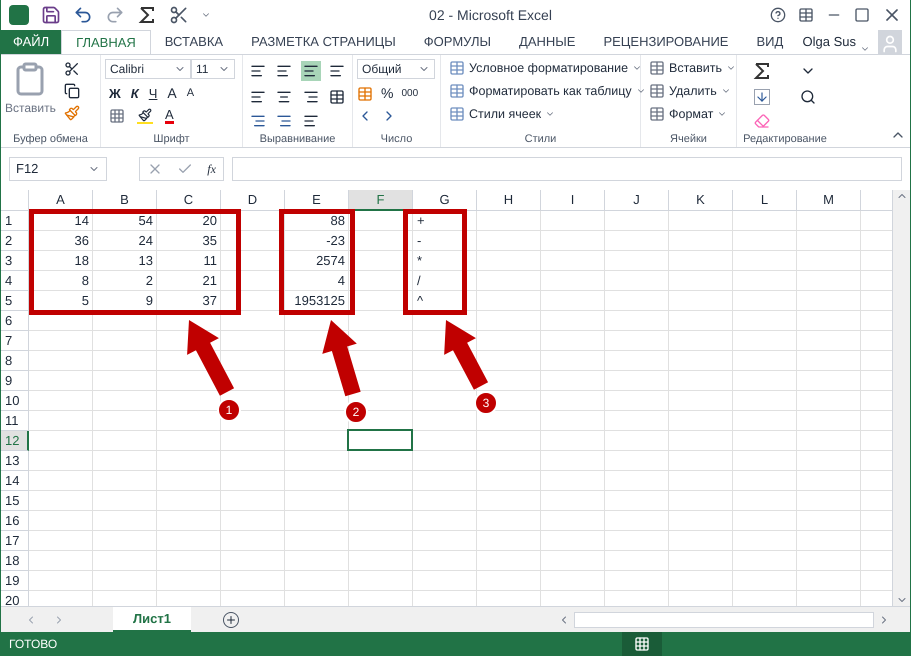  What do you see at coordinates (169, 116) in the screenshot?
I see `font-color-button: A` at bounding box center [169, 116].